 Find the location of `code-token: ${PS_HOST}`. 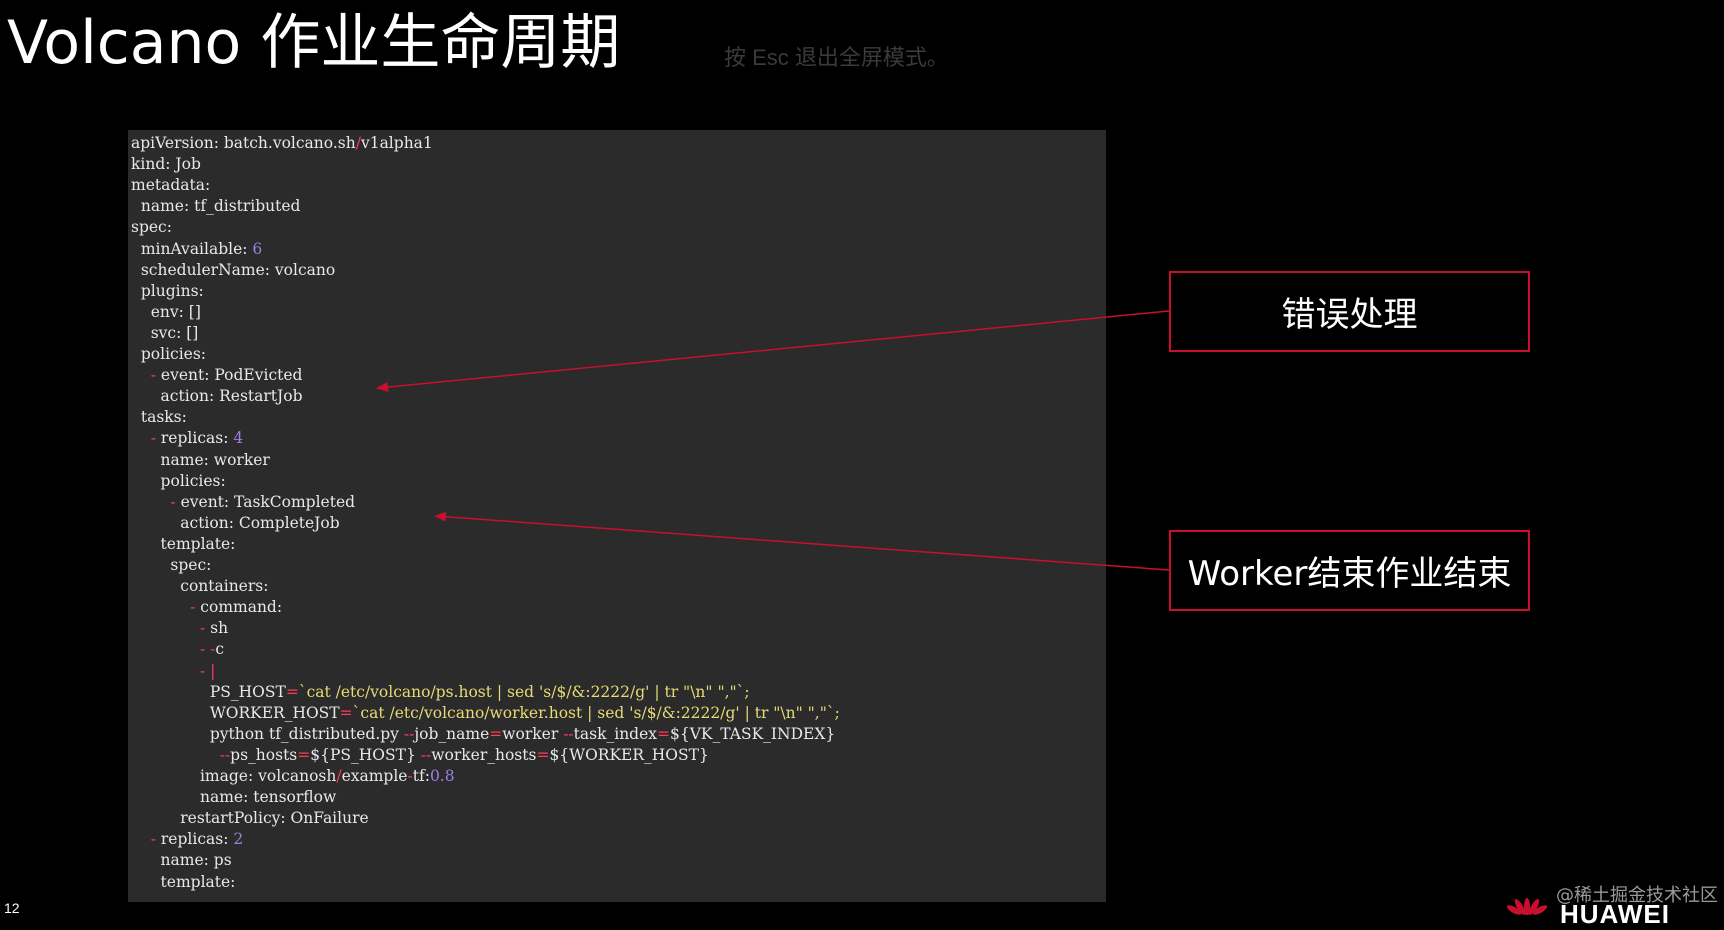

code-token: ${PS_HOST} is located at coordinates (365, 754).